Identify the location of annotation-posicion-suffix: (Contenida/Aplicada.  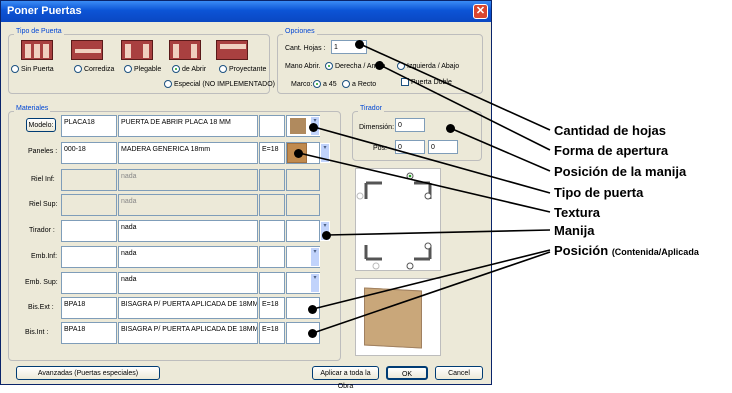
(655, 252).